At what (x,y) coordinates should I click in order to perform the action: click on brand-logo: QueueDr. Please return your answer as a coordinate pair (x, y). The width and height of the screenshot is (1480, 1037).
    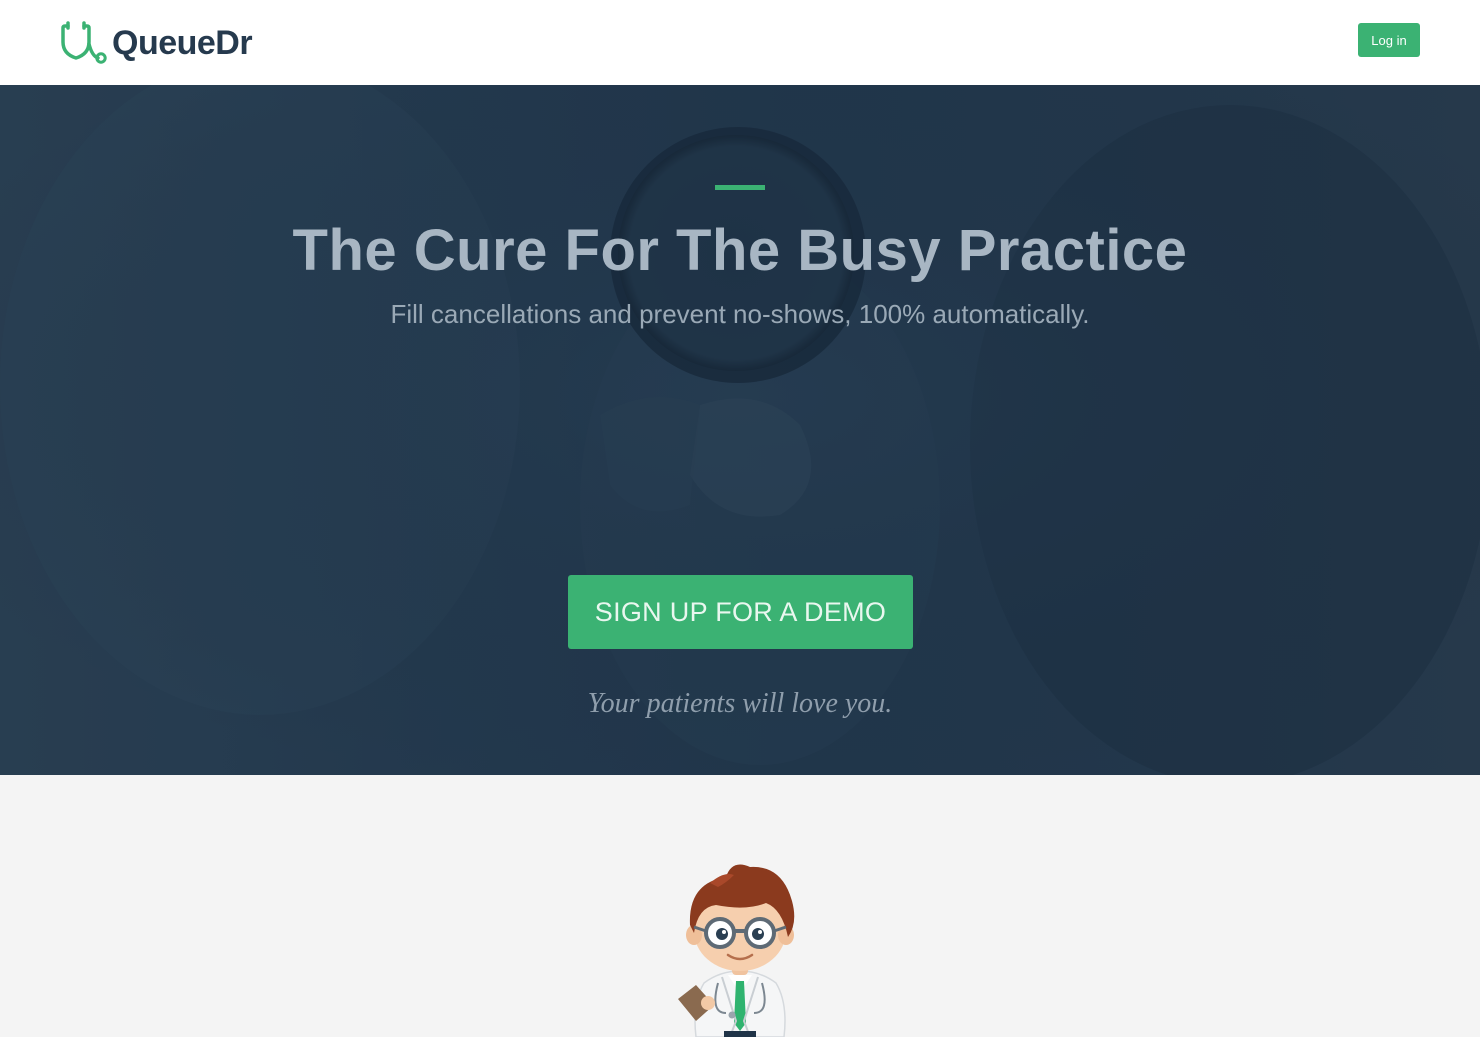
    Looking at the image, I should click on (156, 43).